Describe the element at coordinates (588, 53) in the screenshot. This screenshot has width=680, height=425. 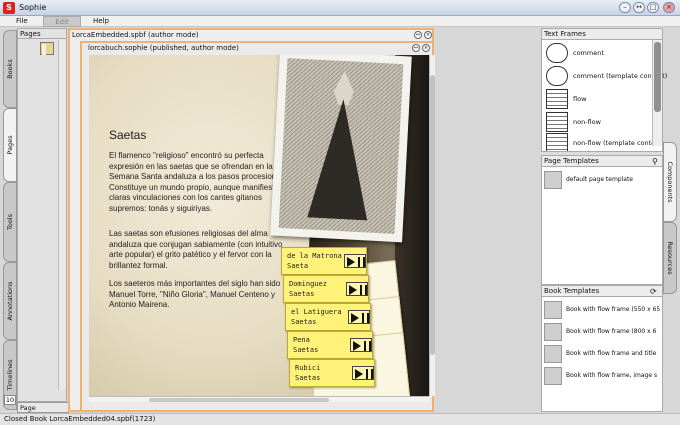
I see `text-frame-label: comment` at that location.